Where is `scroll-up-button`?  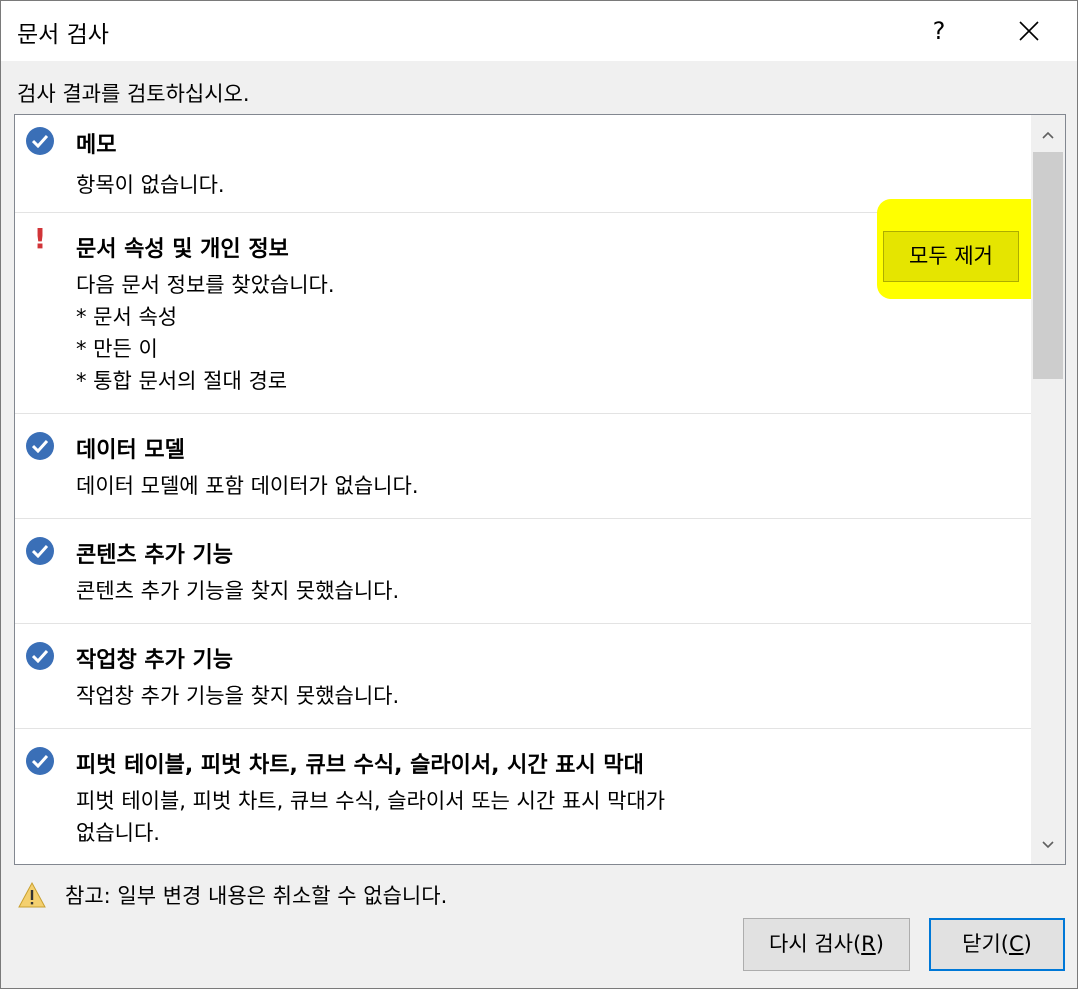
scroll-up-button is located at coordinates (1048, 135).